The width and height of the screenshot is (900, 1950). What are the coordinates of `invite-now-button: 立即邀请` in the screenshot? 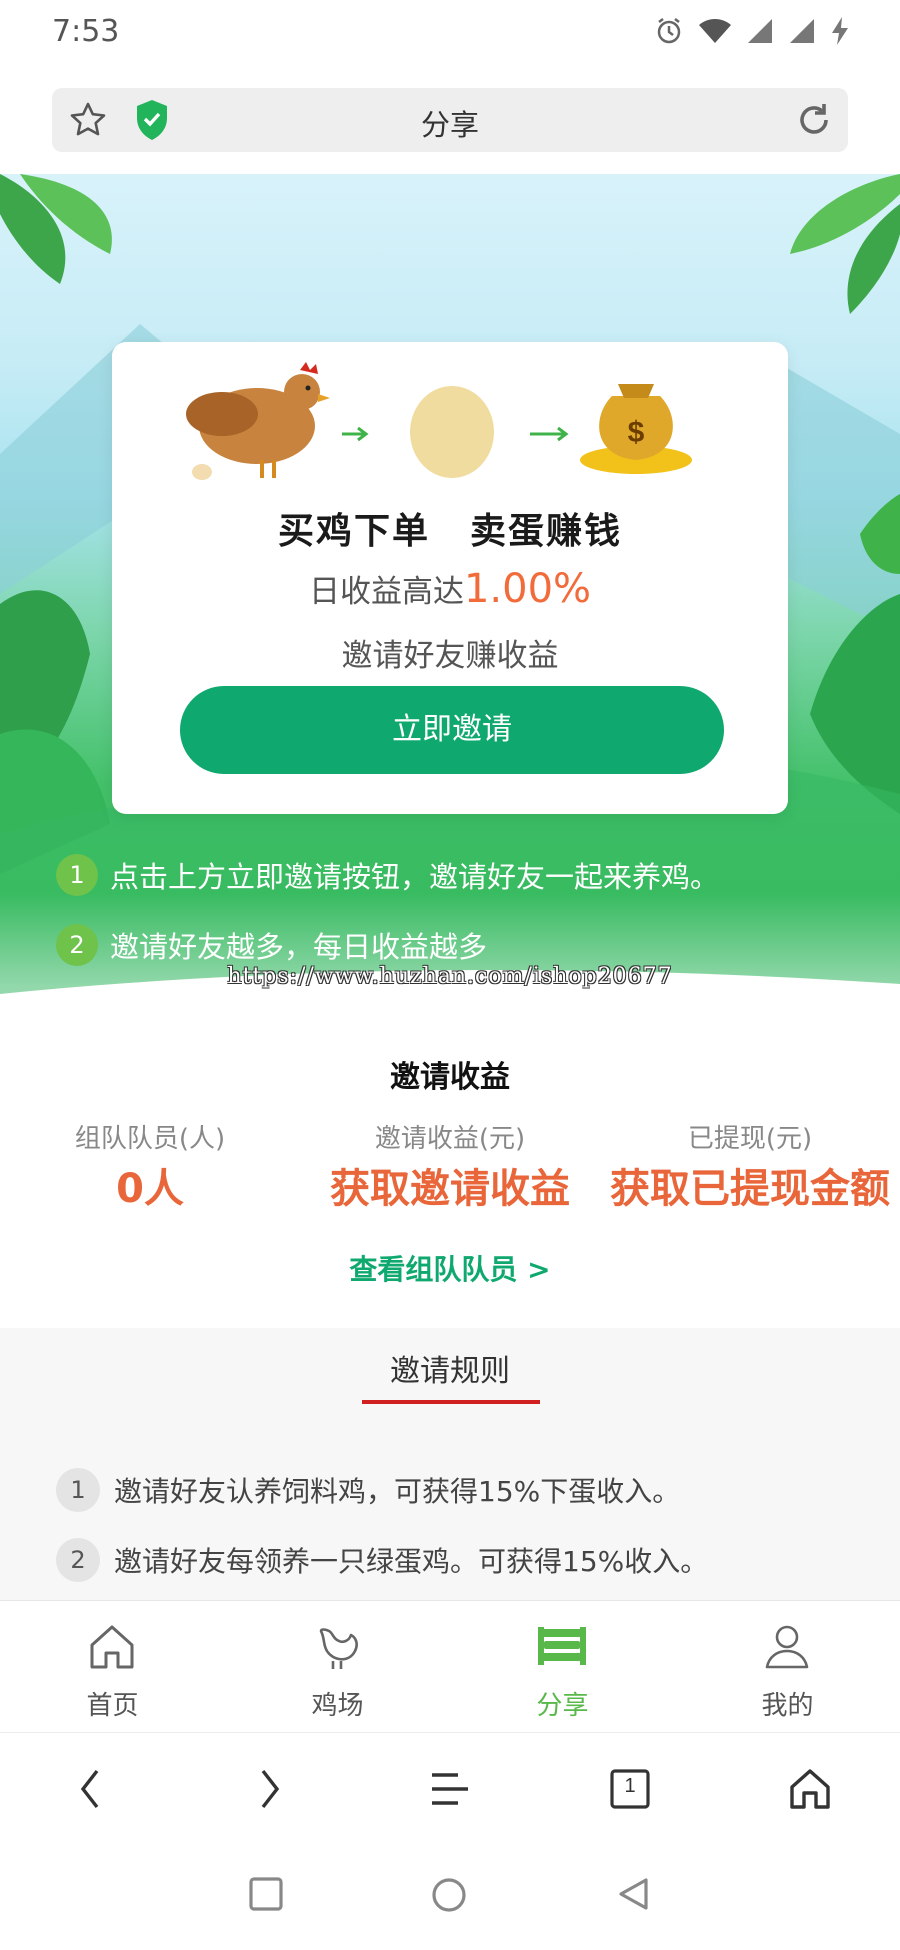 It's located at (452, 730).